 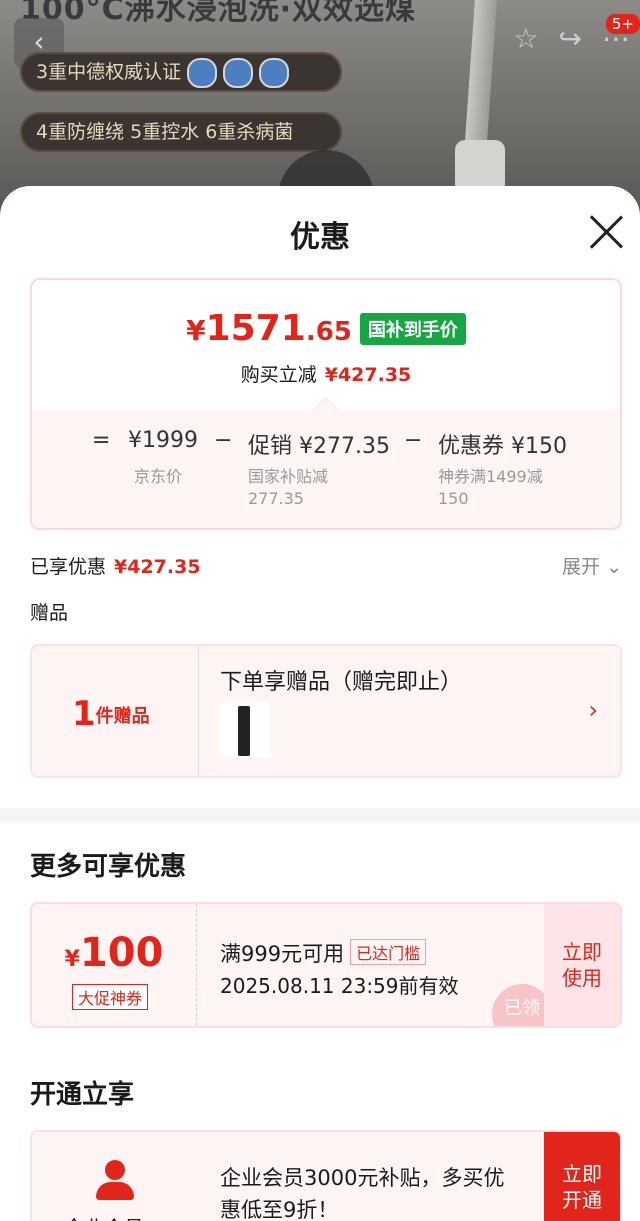 I want to click on tuv-logo-icon, so click(x=202, y=72).